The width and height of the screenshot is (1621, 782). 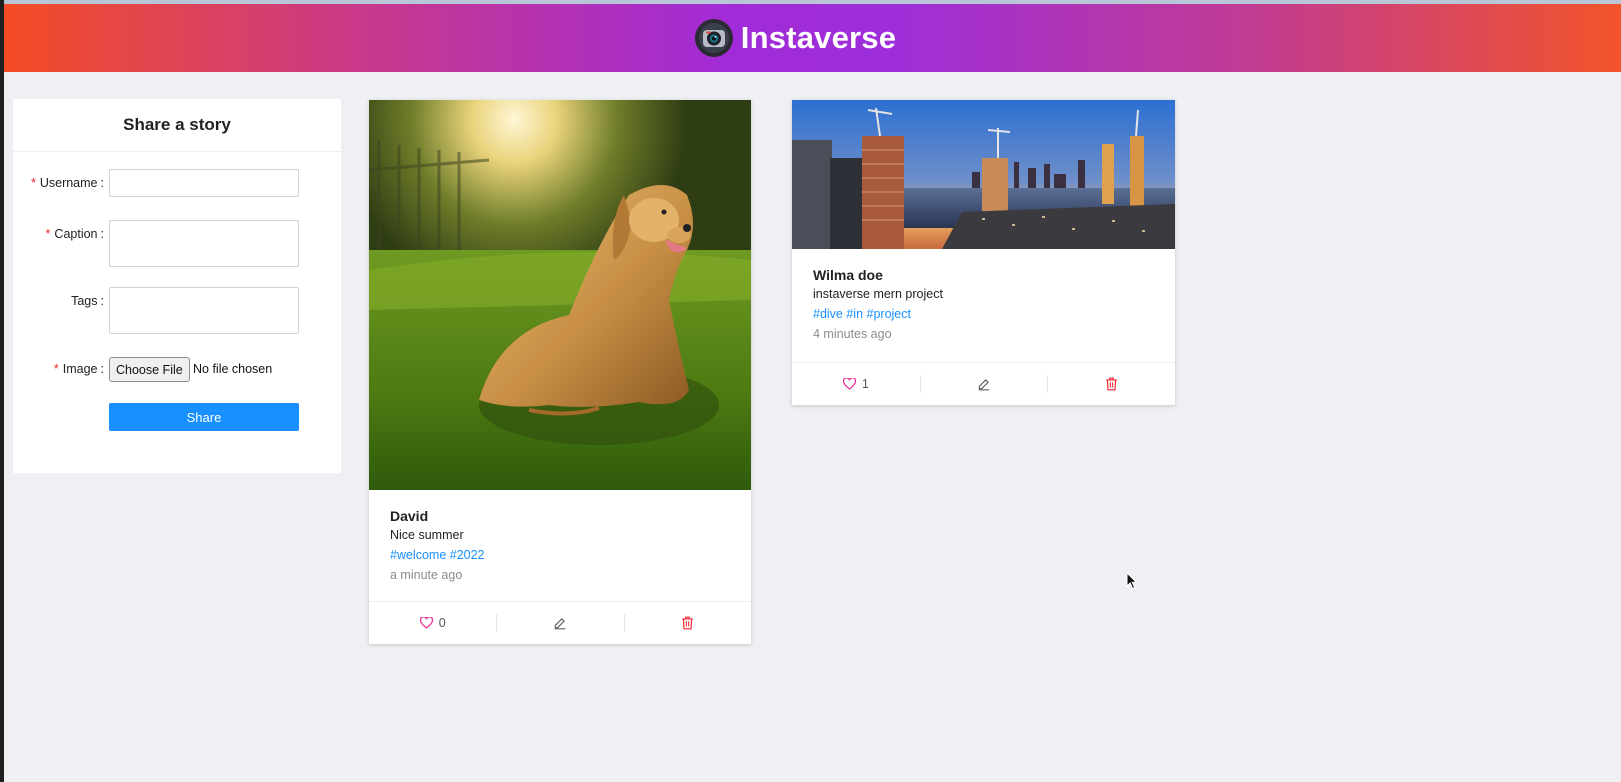 I want to click on tags-textarea, so click(x=204, y=310).